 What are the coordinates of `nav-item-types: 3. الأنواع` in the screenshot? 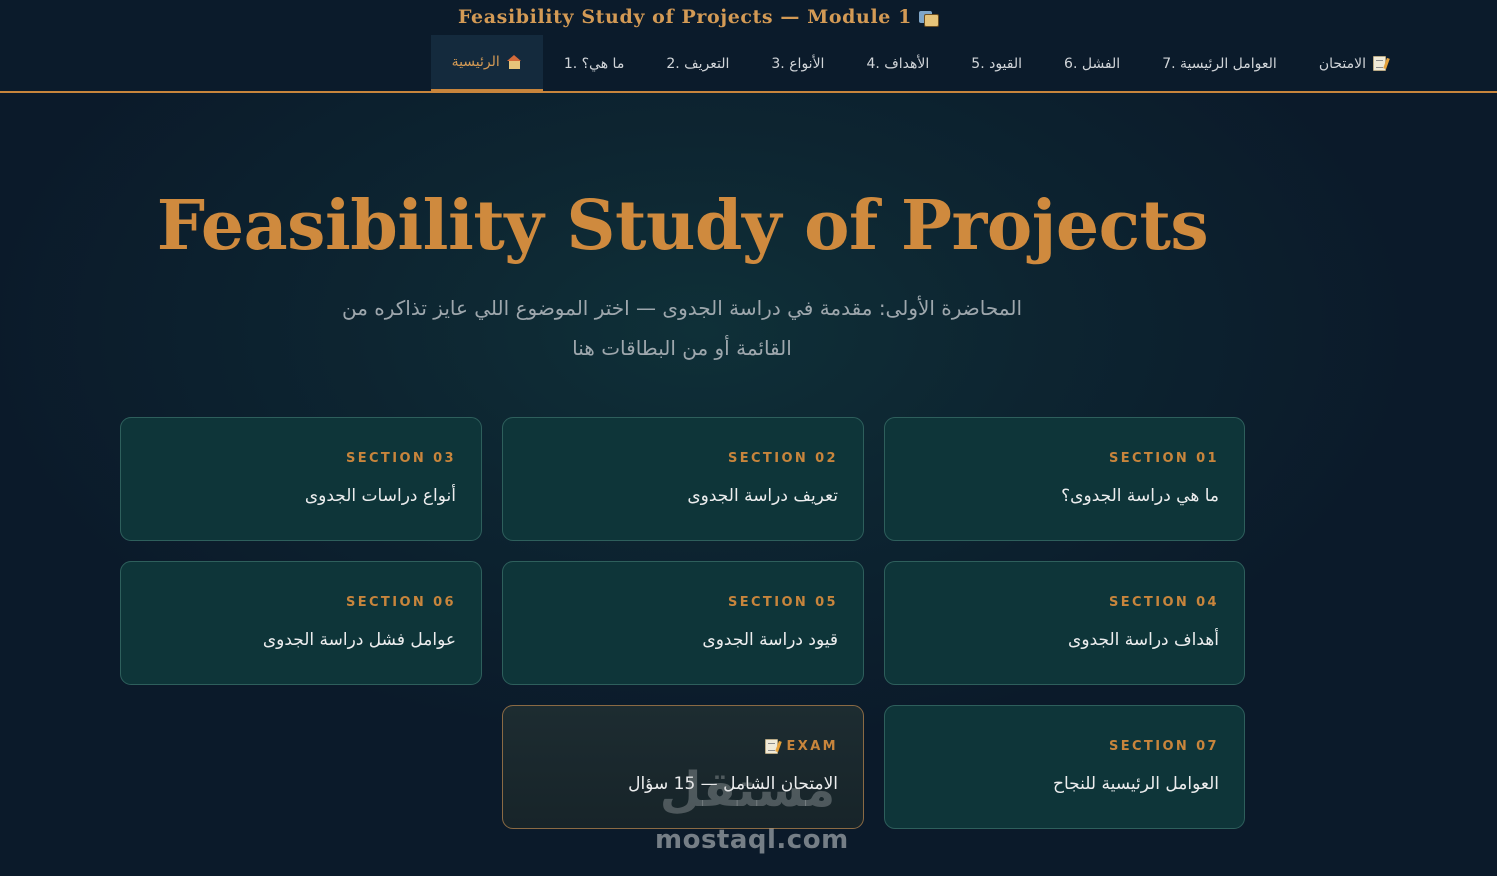 It's located at (797, 63).